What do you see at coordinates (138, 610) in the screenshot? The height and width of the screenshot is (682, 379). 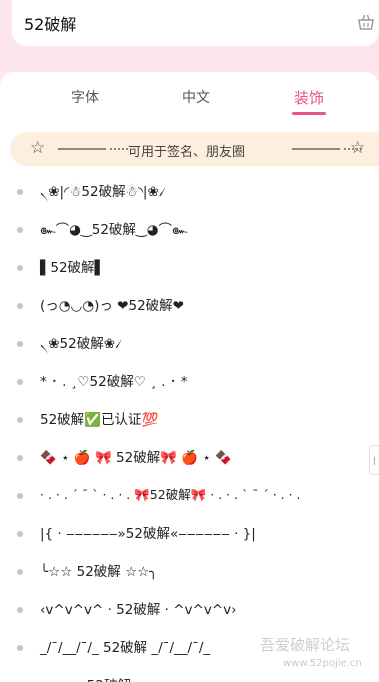 I see `item-text: ‹v^v^v^ · 52破解 · ^v^v^v›` at bounding box center [138, 610].